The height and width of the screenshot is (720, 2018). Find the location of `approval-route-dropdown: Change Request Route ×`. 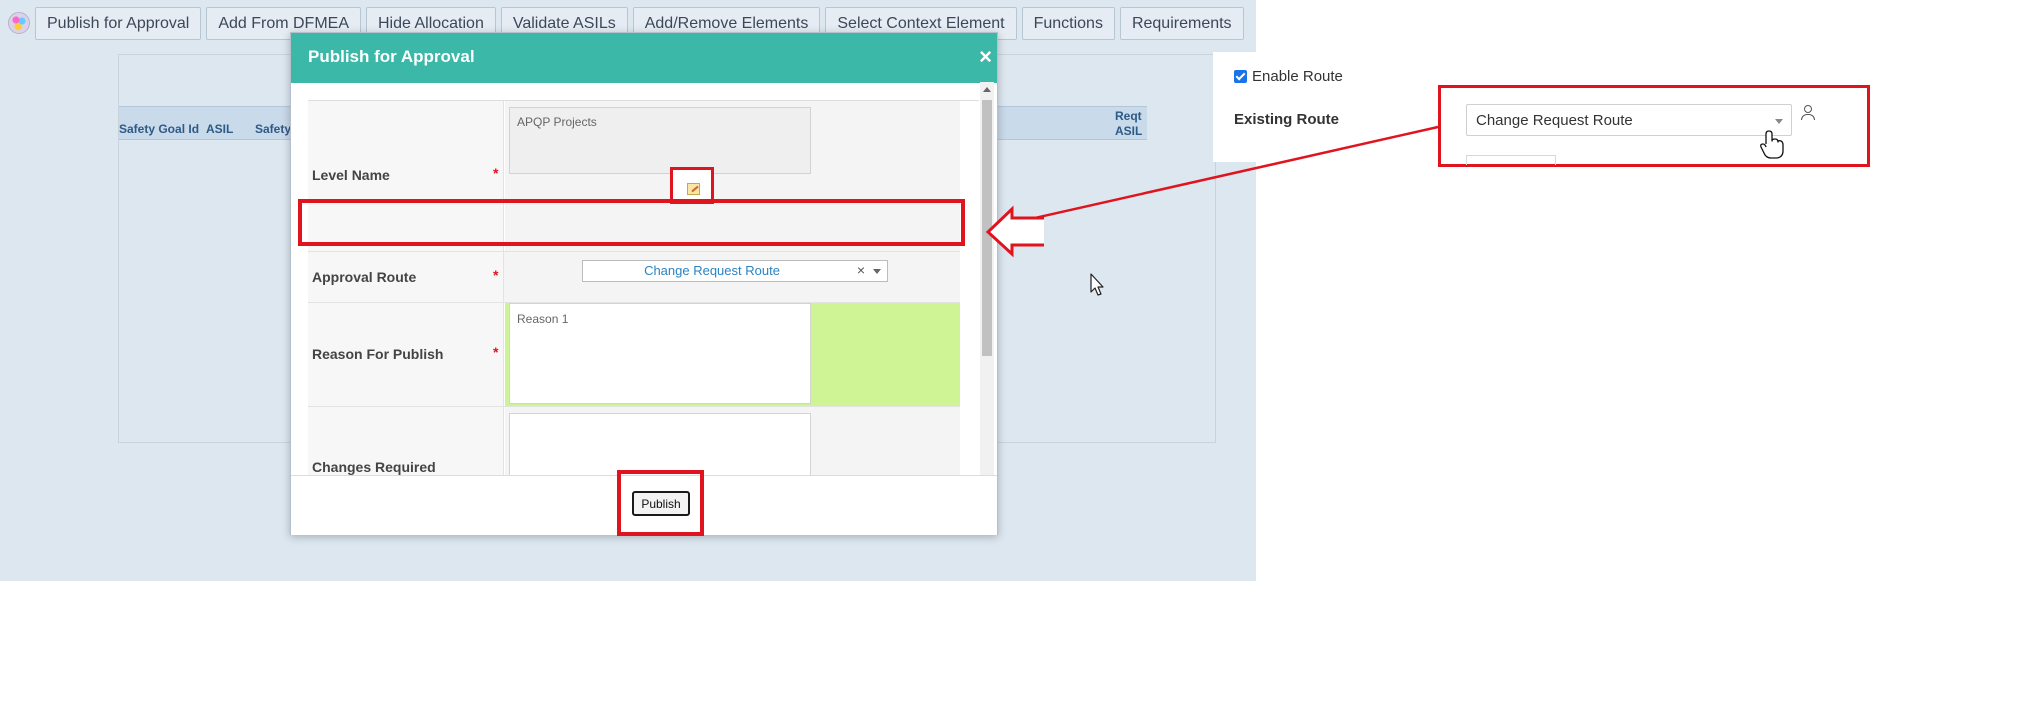

approval-route-dropdown: Change Request Route × is located at coordinates (735, 271).